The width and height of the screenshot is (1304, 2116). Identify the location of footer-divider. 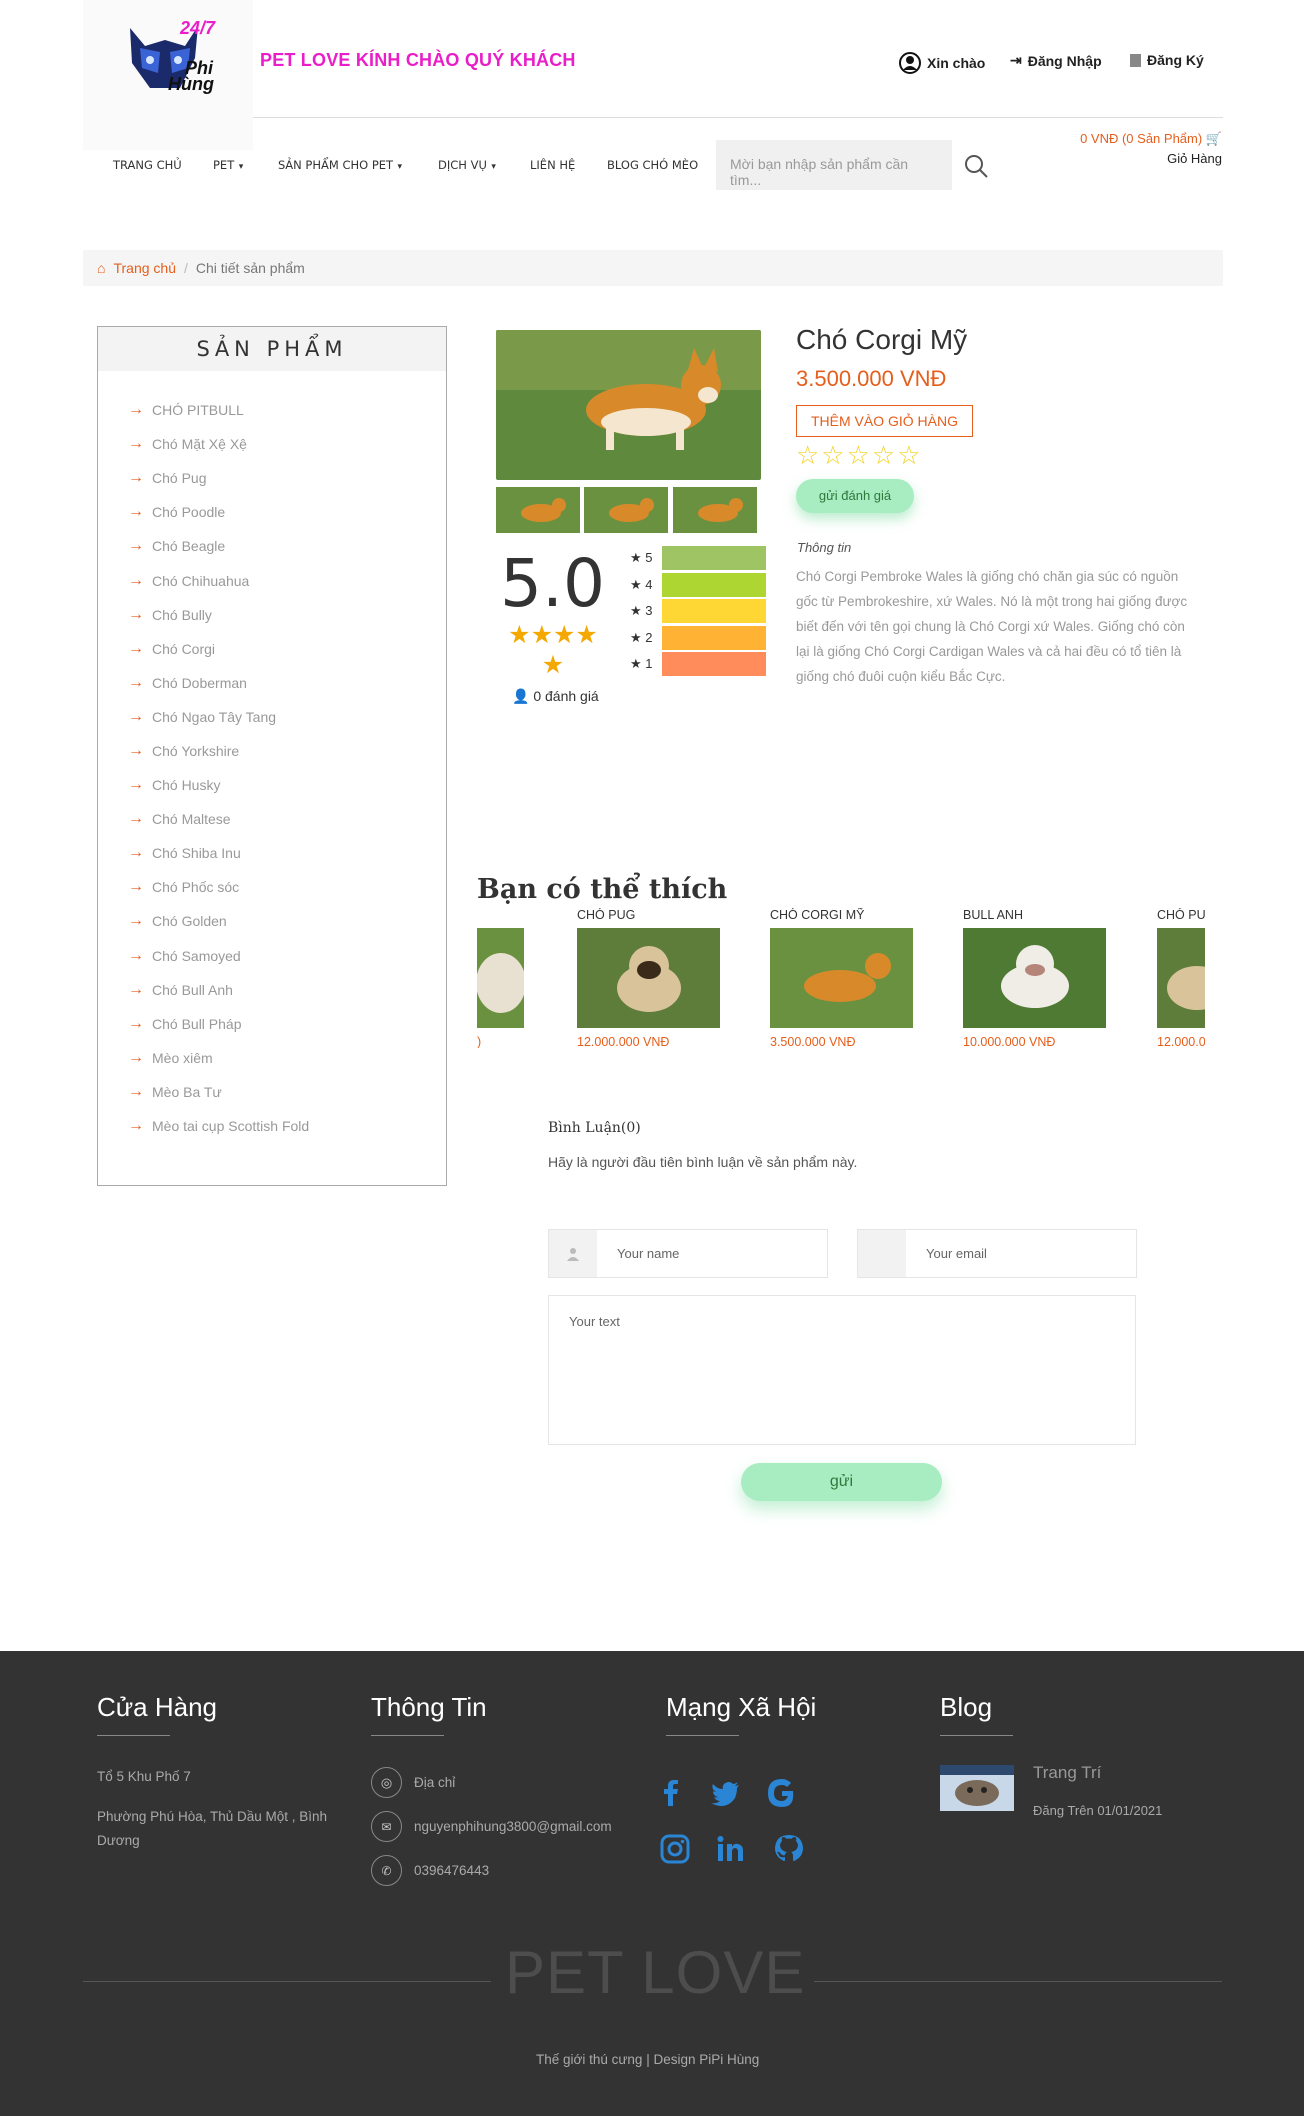
(702, 1735).